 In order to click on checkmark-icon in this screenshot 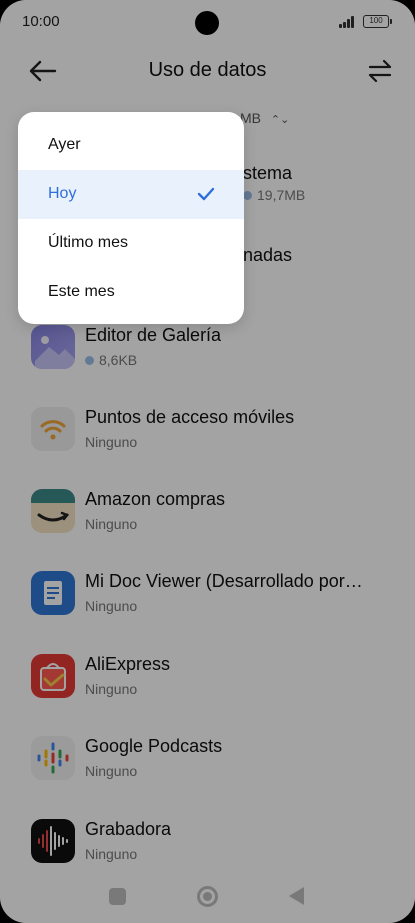, I will do `click(206, 194)`.